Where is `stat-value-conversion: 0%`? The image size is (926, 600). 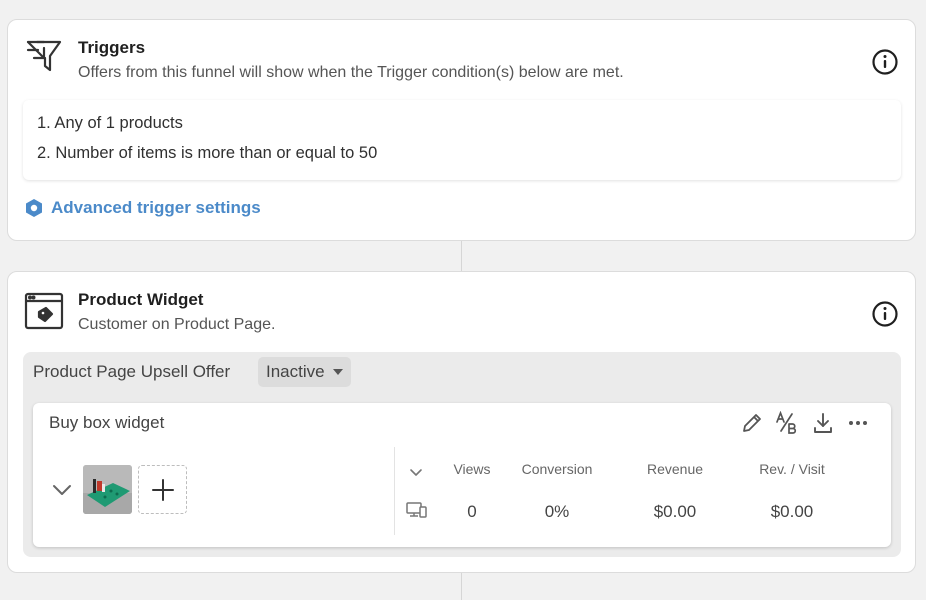
stat-value-conversion: 0% is located at coordinates (557, 511).